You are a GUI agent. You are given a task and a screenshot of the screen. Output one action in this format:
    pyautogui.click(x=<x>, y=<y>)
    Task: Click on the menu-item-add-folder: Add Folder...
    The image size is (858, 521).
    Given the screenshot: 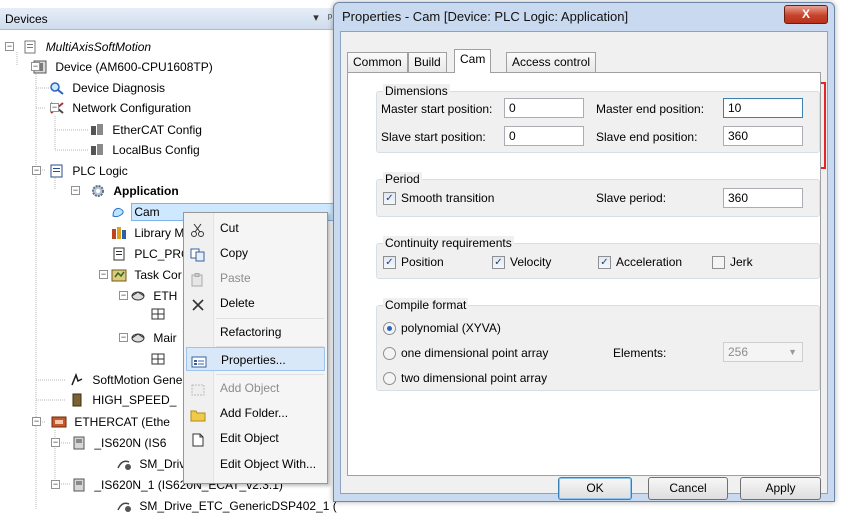 What is the action you would take?
    pyautogui.click(x=255, y=413)
    